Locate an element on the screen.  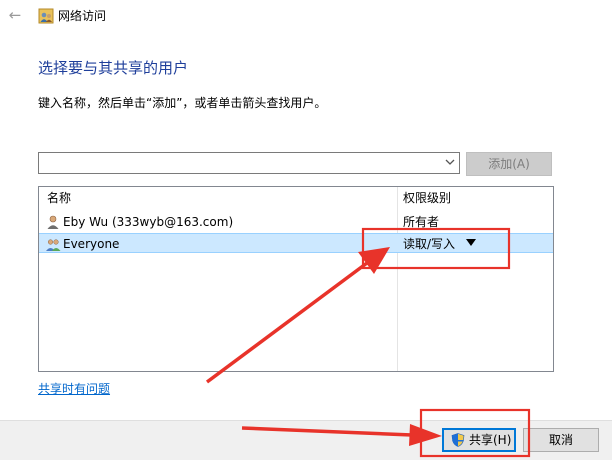
uac-shield-icon is located at coordinates (458, 440).